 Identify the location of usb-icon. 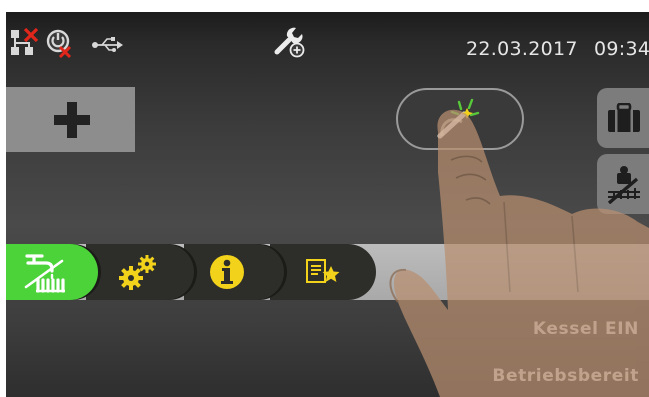
(107, 44).